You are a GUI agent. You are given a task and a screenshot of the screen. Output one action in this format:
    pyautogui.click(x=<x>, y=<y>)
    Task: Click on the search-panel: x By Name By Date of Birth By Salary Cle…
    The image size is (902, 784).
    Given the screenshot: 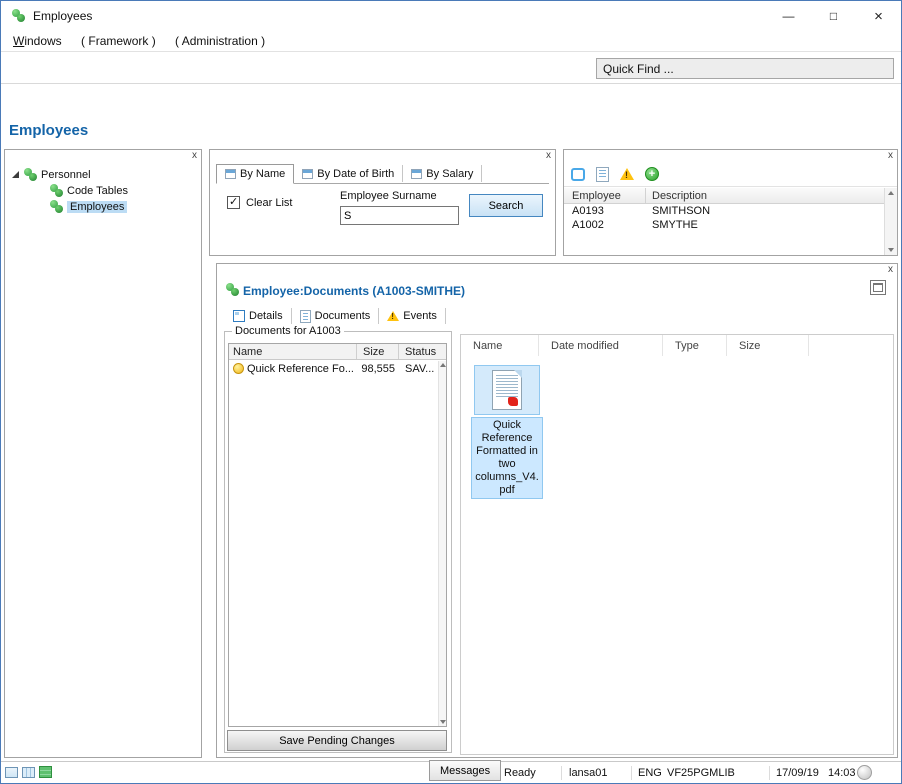 What is the action you would take?
    pyautogui.click(x=382, y=202)
    